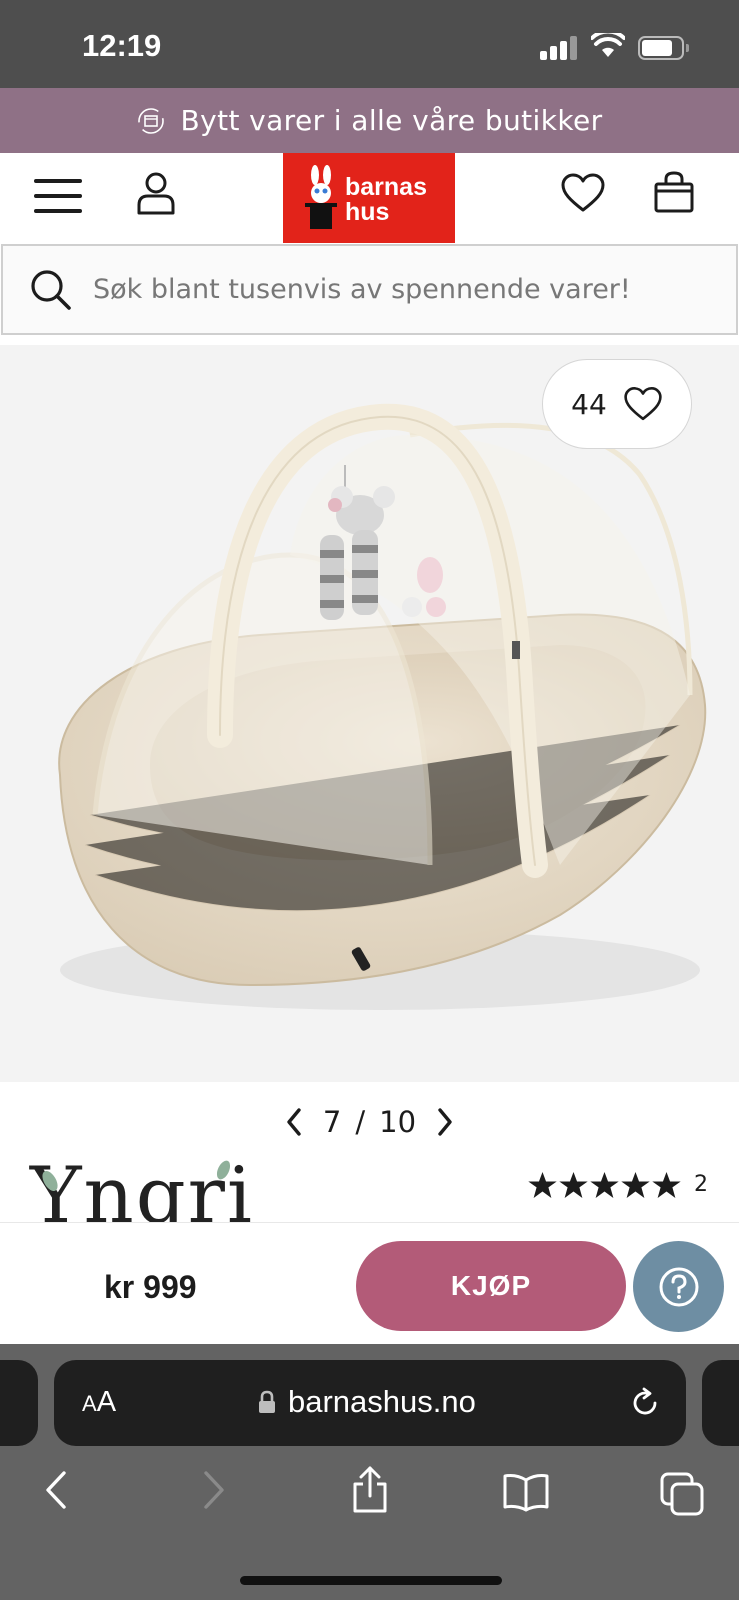 The width and height of the screenshot is (739, 1600). I want to click on exchange-box-icon, so click(151, 120).